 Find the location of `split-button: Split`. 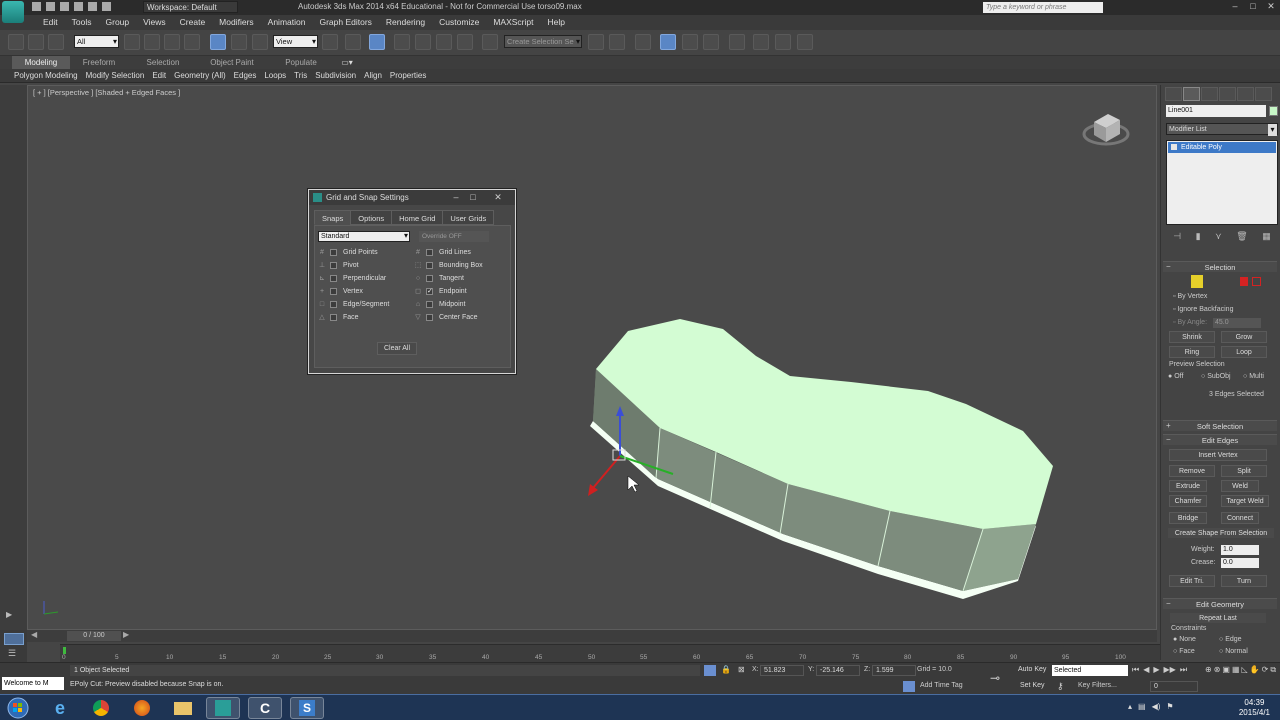

split-button: Split is located at coordinates (1244, 471).